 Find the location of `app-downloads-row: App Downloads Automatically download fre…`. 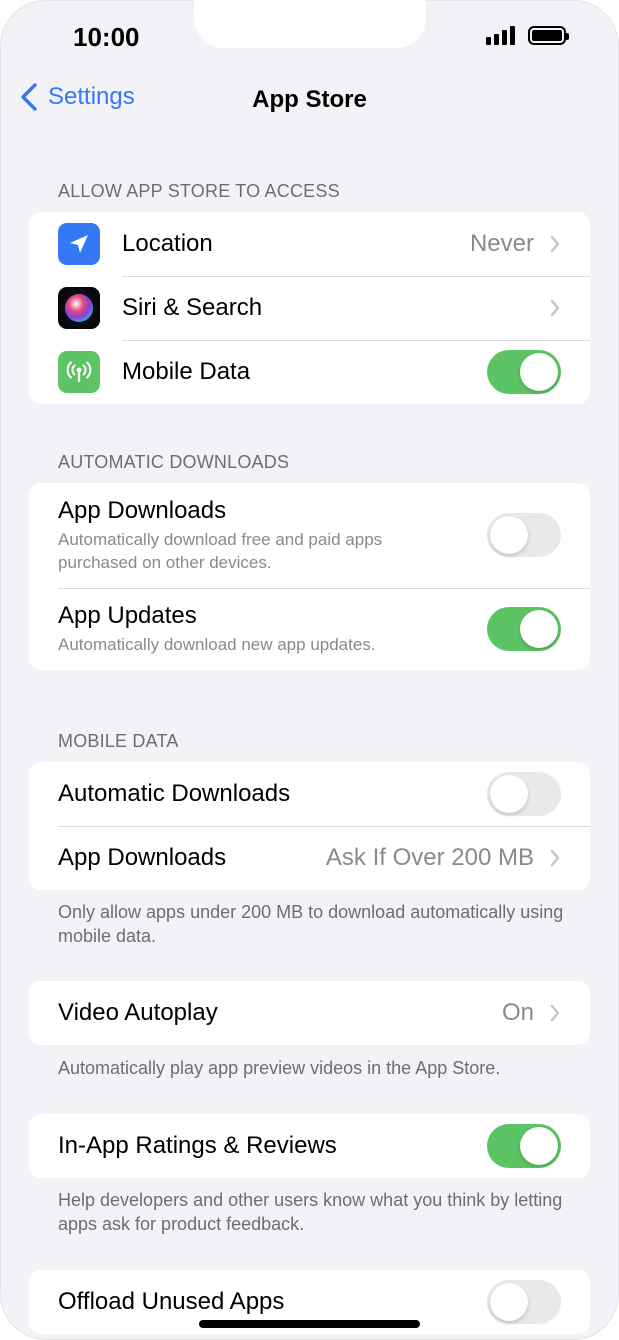

app-downloads-row: App Downloads Automatically download fre… is located at coordinates (309, 535).